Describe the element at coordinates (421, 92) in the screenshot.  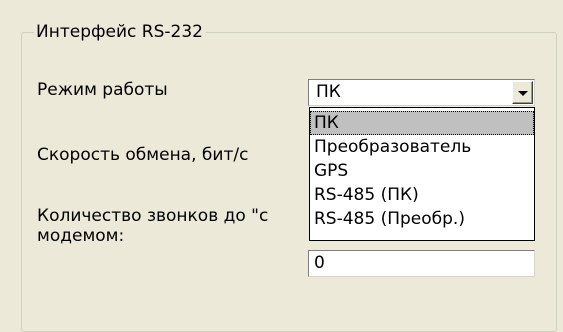
I see `mode-combo: ПК` at that location.